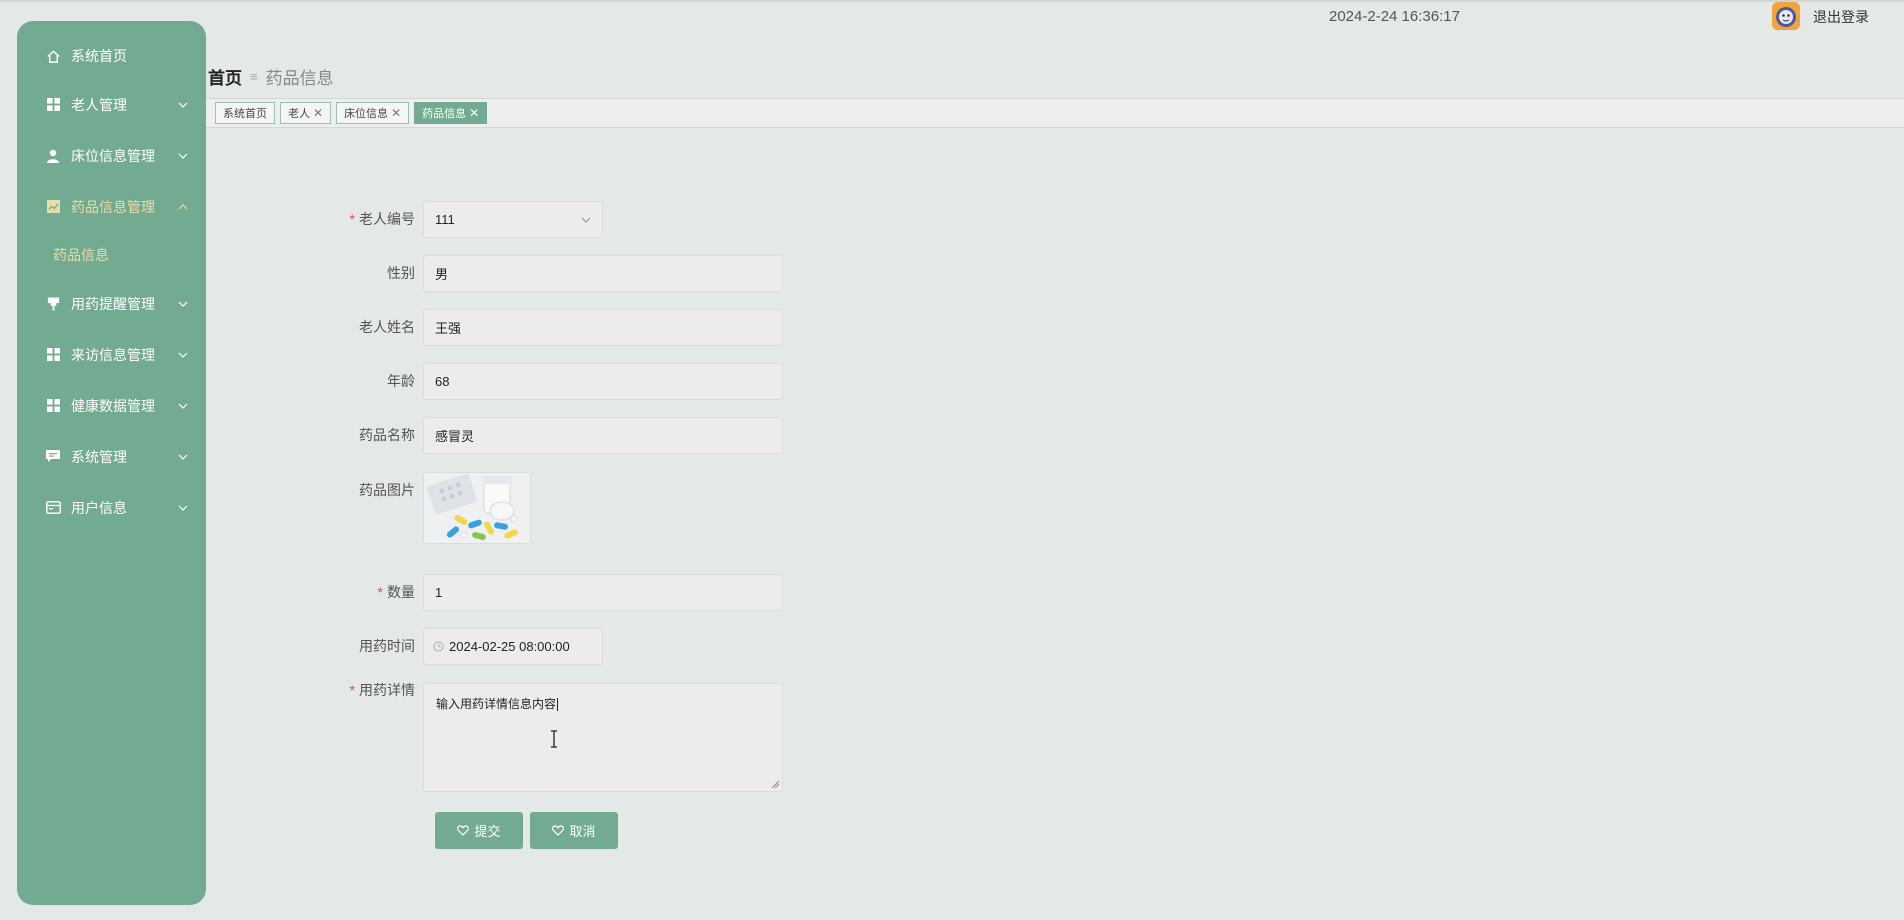  Describe the element at coordinates (952, 1) in the screenshot. I see `top-border` at that location.